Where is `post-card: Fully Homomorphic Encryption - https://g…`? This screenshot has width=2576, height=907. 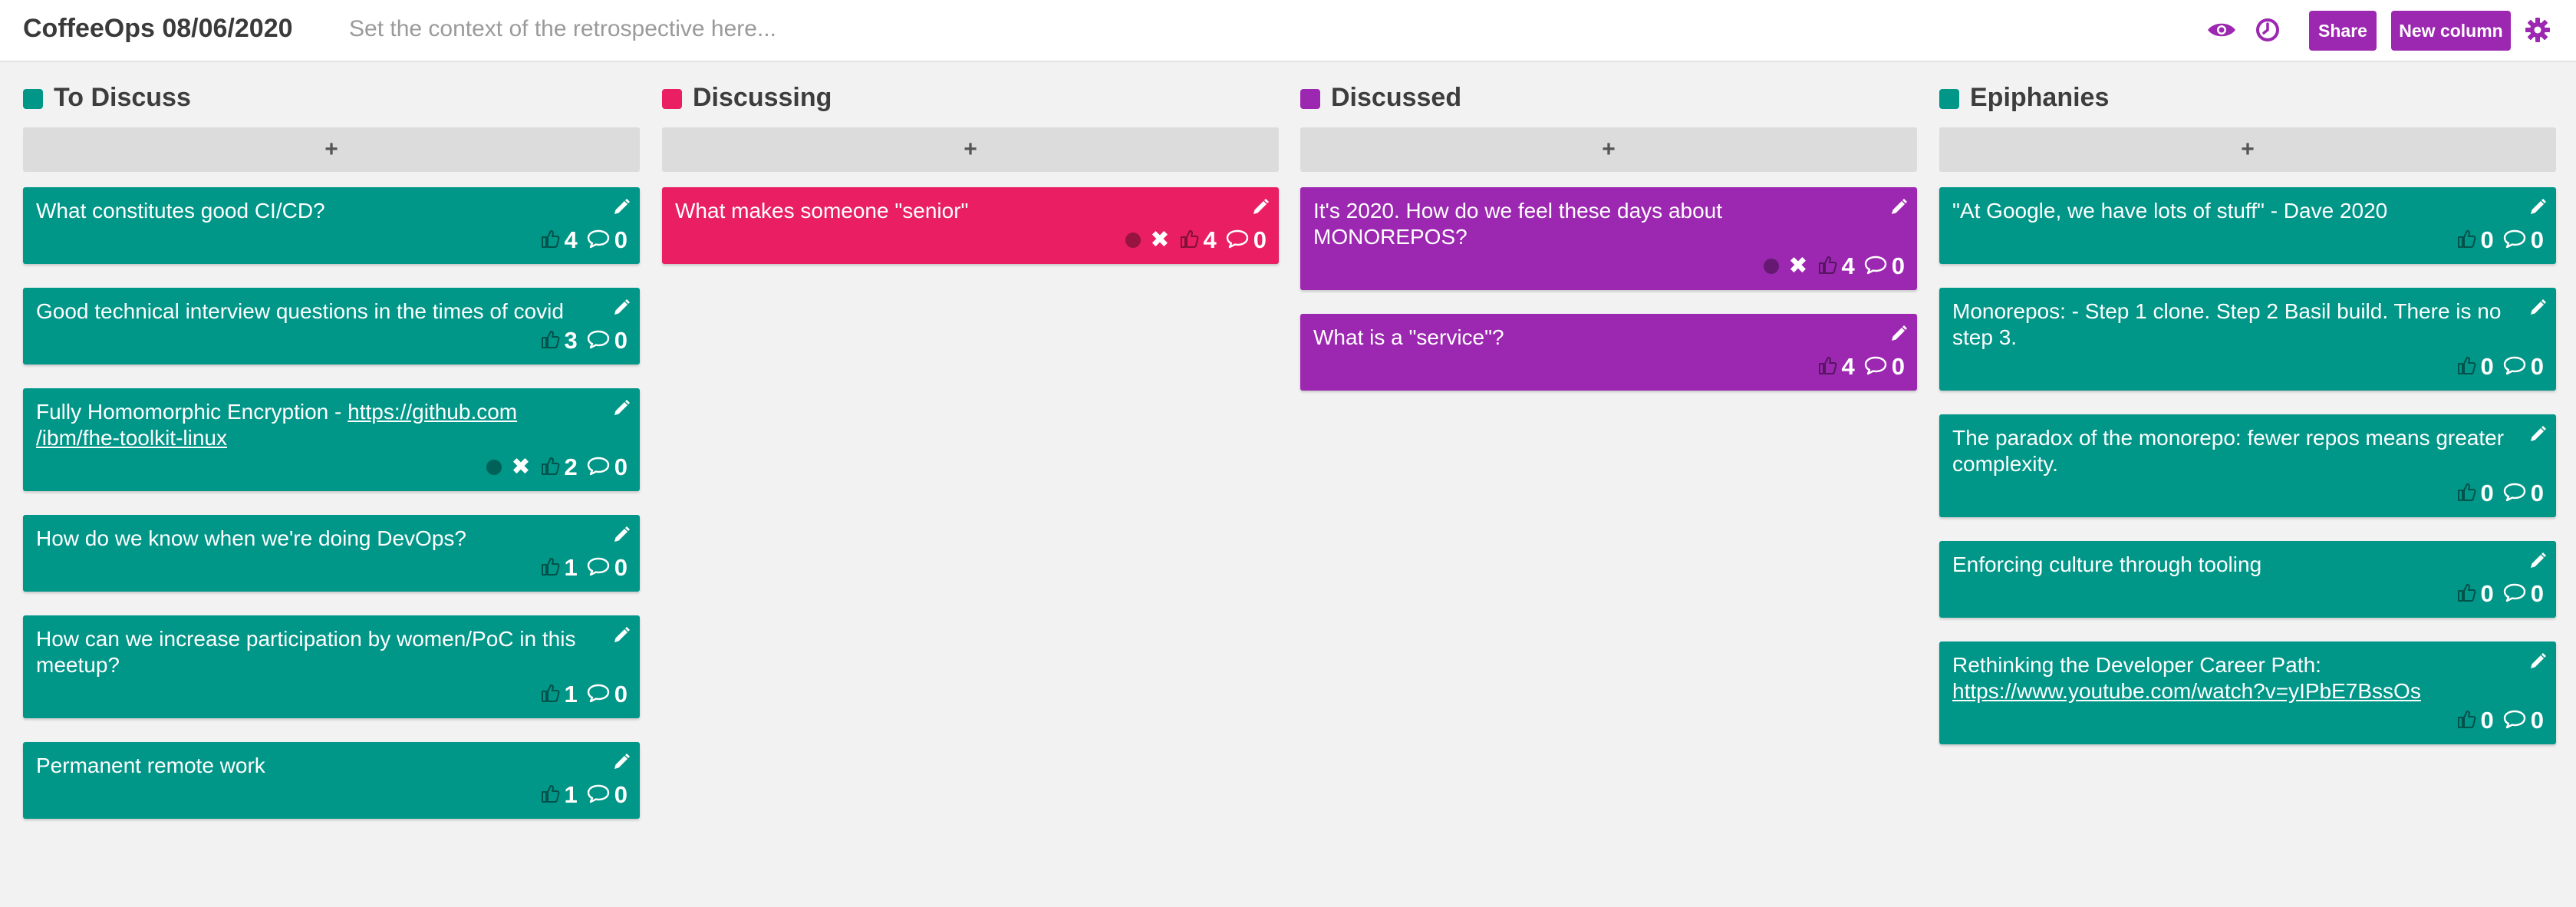
post-card: Fully Homomorphic Encryption - https://g… is located at coordinates (331, 439).